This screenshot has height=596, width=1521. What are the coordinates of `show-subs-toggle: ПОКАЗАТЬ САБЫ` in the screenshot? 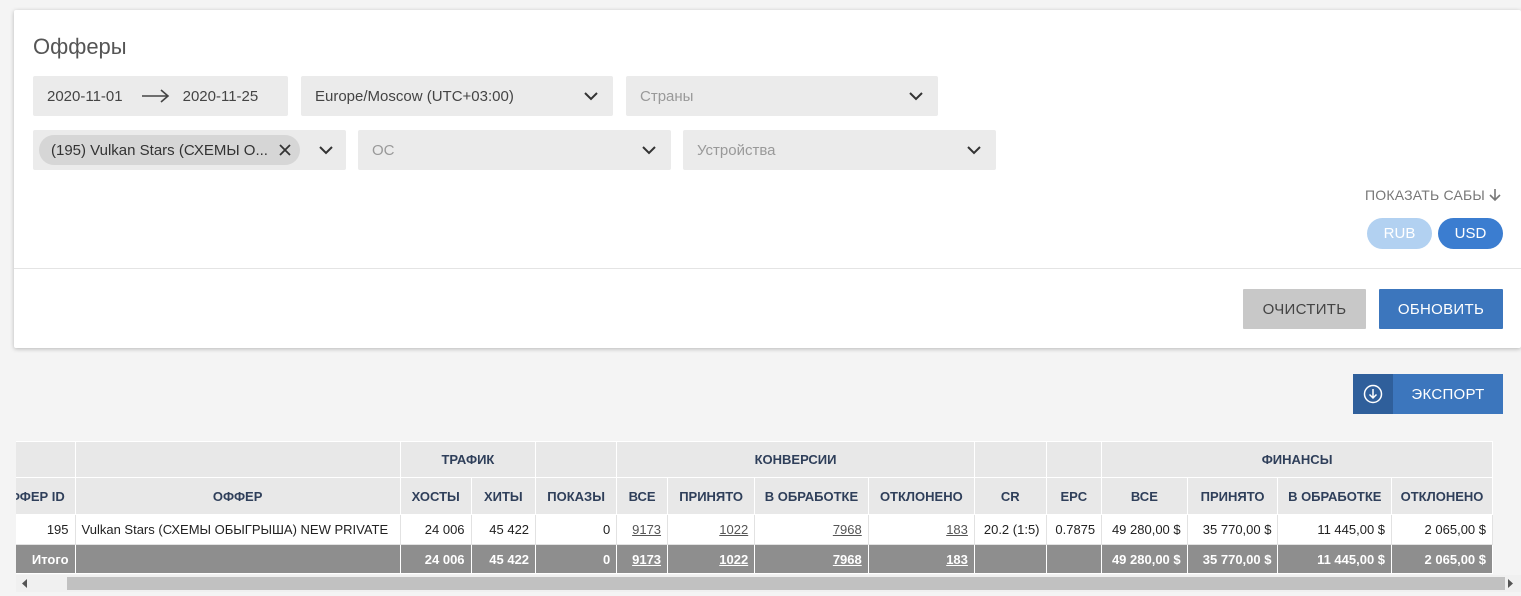 It's located at (1433, 195).